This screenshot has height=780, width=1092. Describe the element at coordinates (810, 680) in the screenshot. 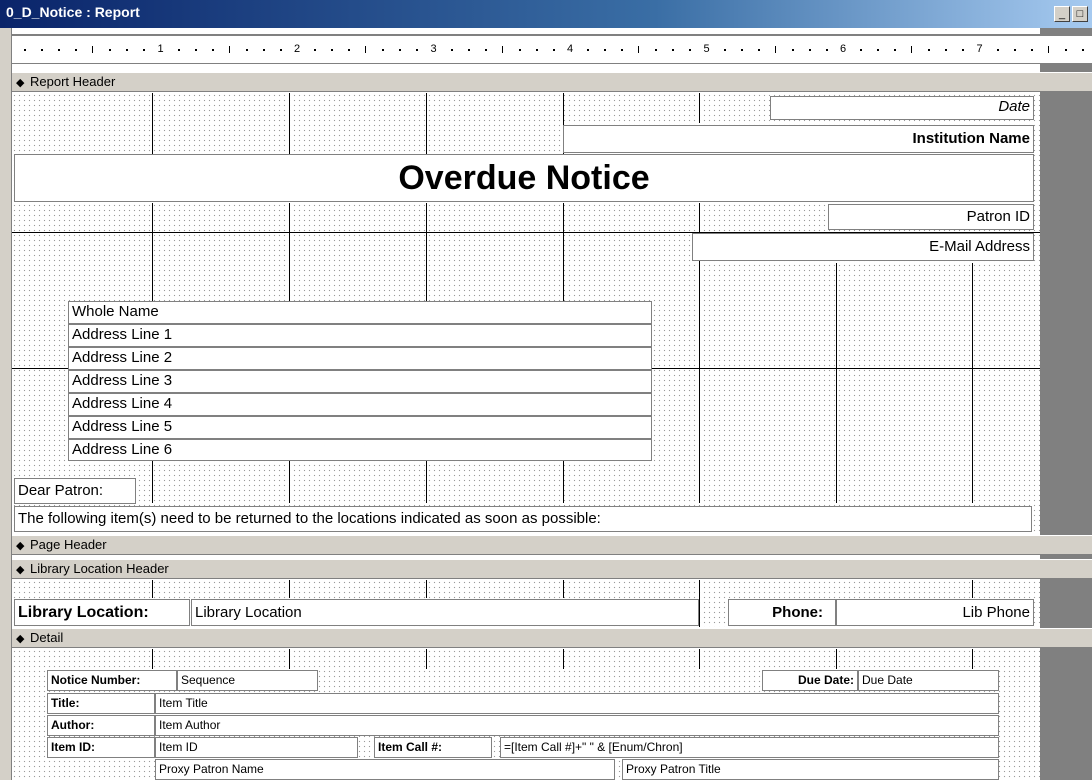

I see `due-date-label: Due Date:` at that location.